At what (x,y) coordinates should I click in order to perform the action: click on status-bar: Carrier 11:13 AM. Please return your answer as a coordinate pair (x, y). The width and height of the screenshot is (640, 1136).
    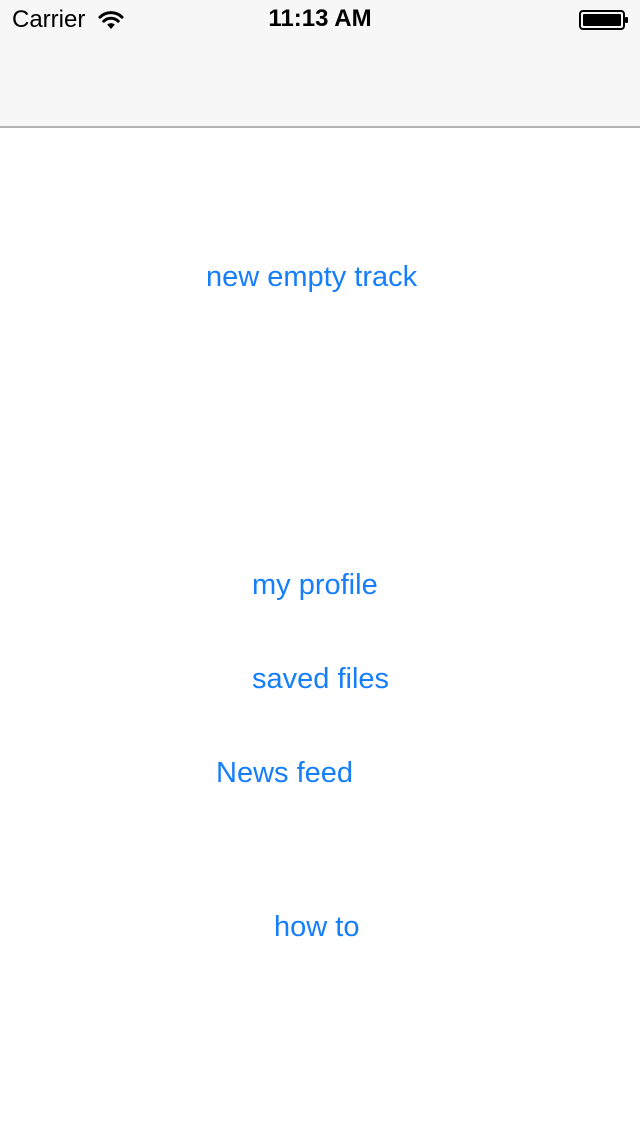
    Looking at the image, I should click on (320, 20).